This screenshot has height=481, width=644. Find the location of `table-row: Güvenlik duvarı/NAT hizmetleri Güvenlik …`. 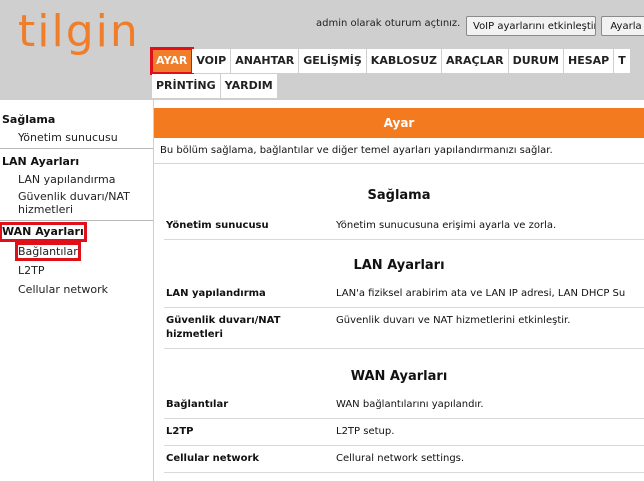

table-row: Güvenlik duvarı/NAT hizmetleri Güvenlik … is located at coordinates (404, 328).